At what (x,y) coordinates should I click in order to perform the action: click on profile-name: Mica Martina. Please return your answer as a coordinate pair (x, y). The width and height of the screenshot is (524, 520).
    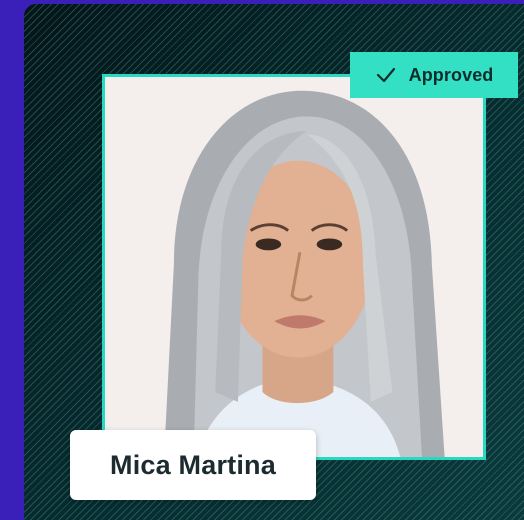
    Looking at the image, I should click on (193, 464).